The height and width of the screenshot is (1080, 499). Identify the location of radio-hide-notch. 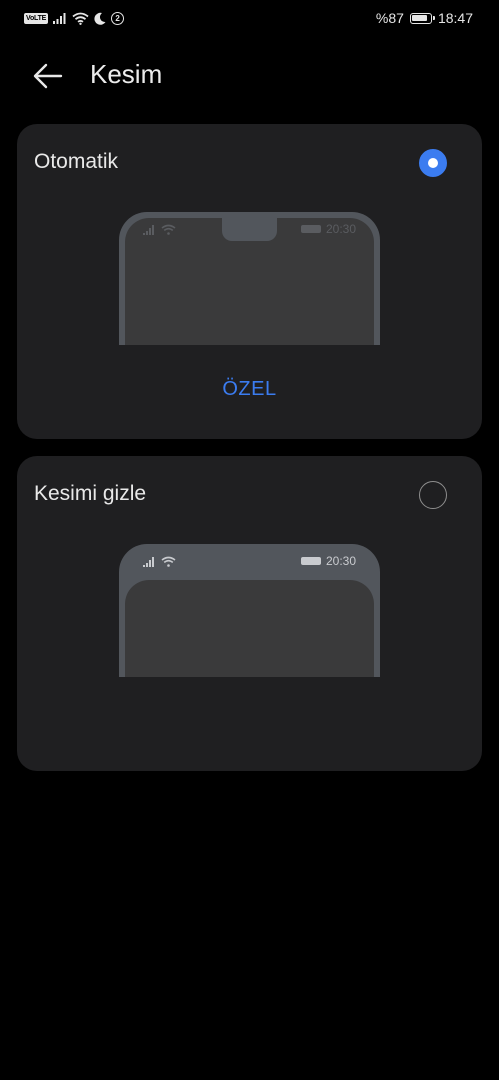
(433, 495).